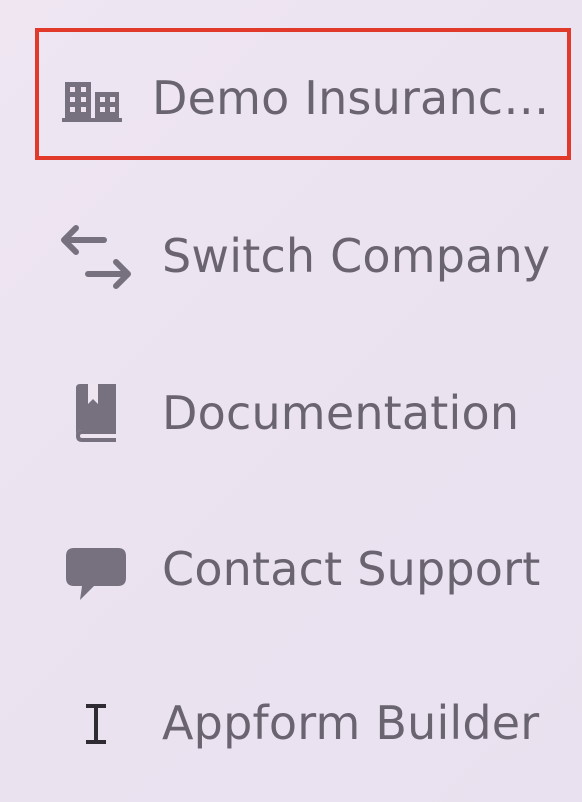 The width and height of the screenshot is (582, 802). What do you see at coordinates (96, 413) in the screenshot?
I see `book-icon` at bounding box center [96, 413].